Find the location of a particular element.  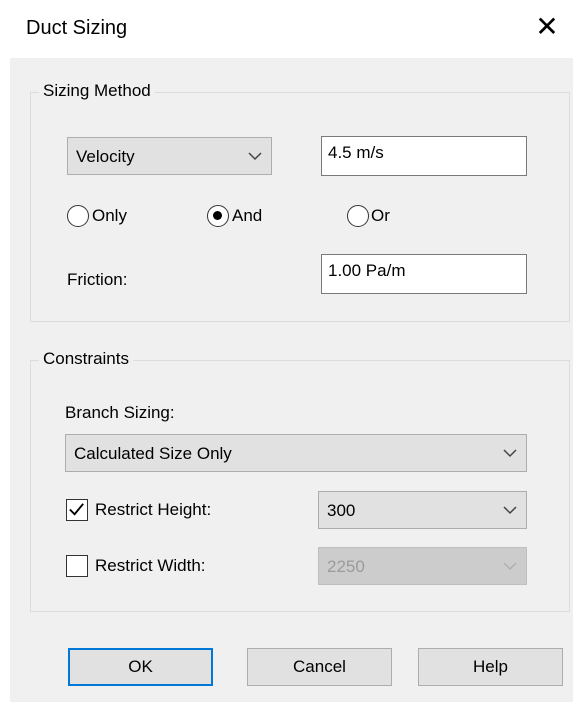

restrict-width-checkbox is located at coordinates (77, 566).